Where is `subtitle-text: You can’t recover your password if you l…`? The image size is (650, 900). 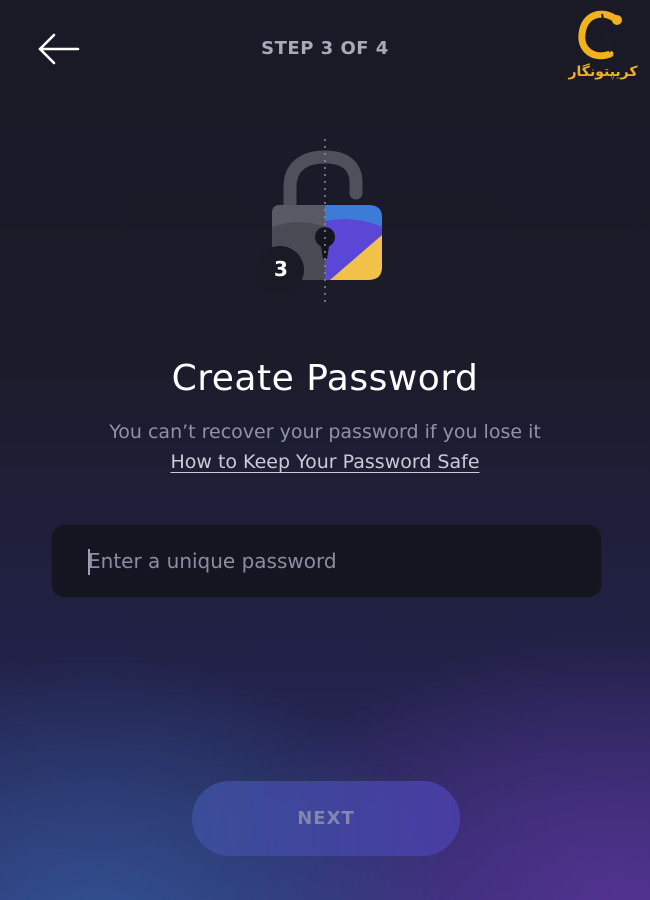
subtitle-text: You can’t recover your password if you l… is located at coordinates (325, 432).